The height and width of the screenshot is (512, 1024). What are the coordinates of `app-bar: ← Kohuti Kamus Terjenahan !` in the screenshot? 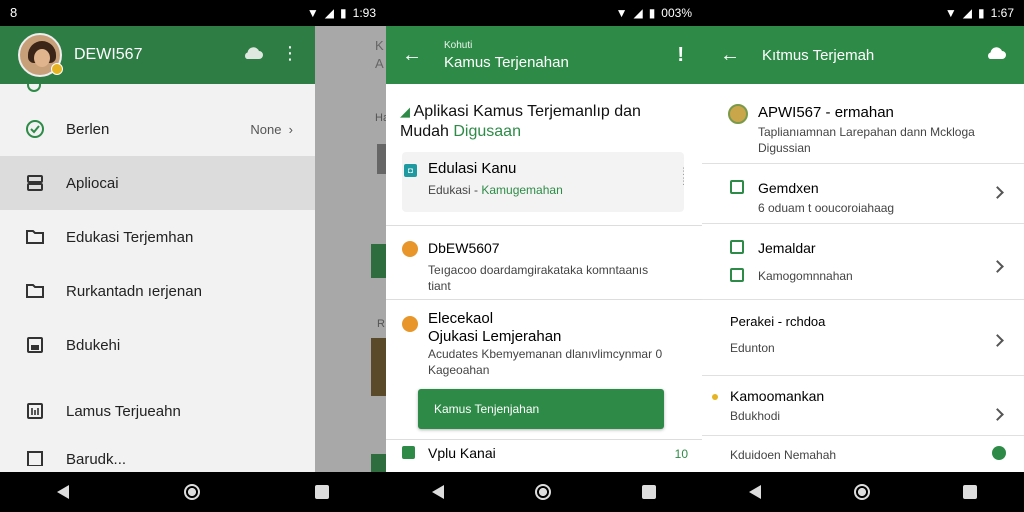 It's located at (544, 55).